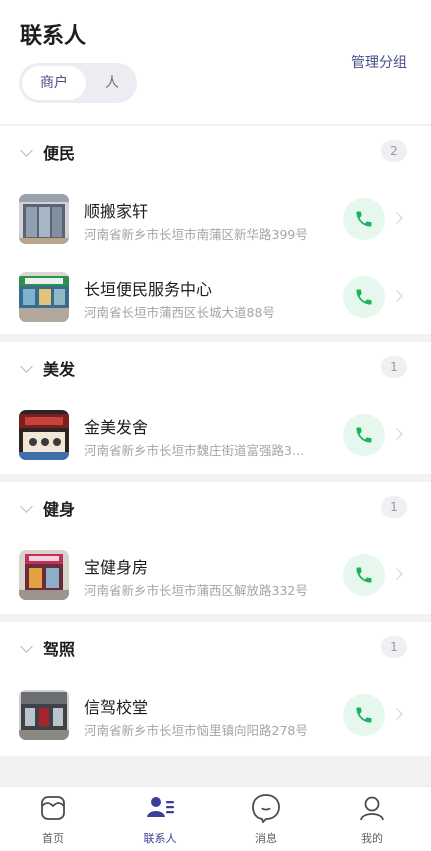 The image size is (431, 851). I want to click on group-header: 驾照 1, so click(215, 647).